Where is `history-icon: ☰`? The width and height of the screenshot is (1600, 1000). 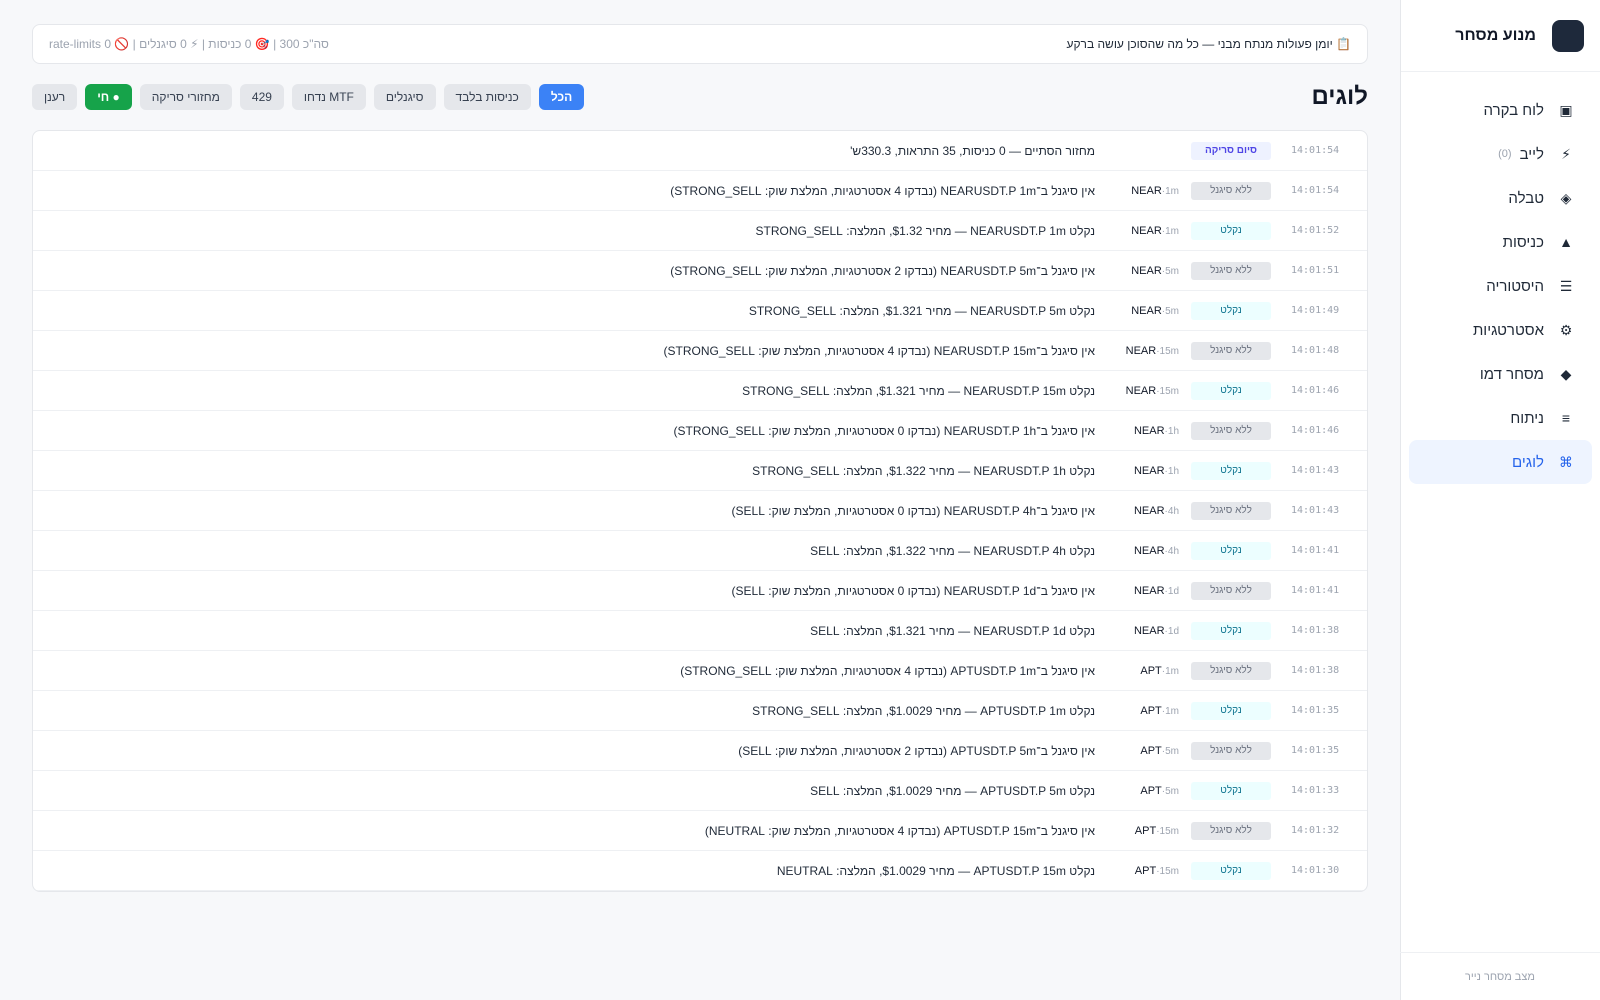 history-icon: ☰ is located at coordinates (1566, 285).